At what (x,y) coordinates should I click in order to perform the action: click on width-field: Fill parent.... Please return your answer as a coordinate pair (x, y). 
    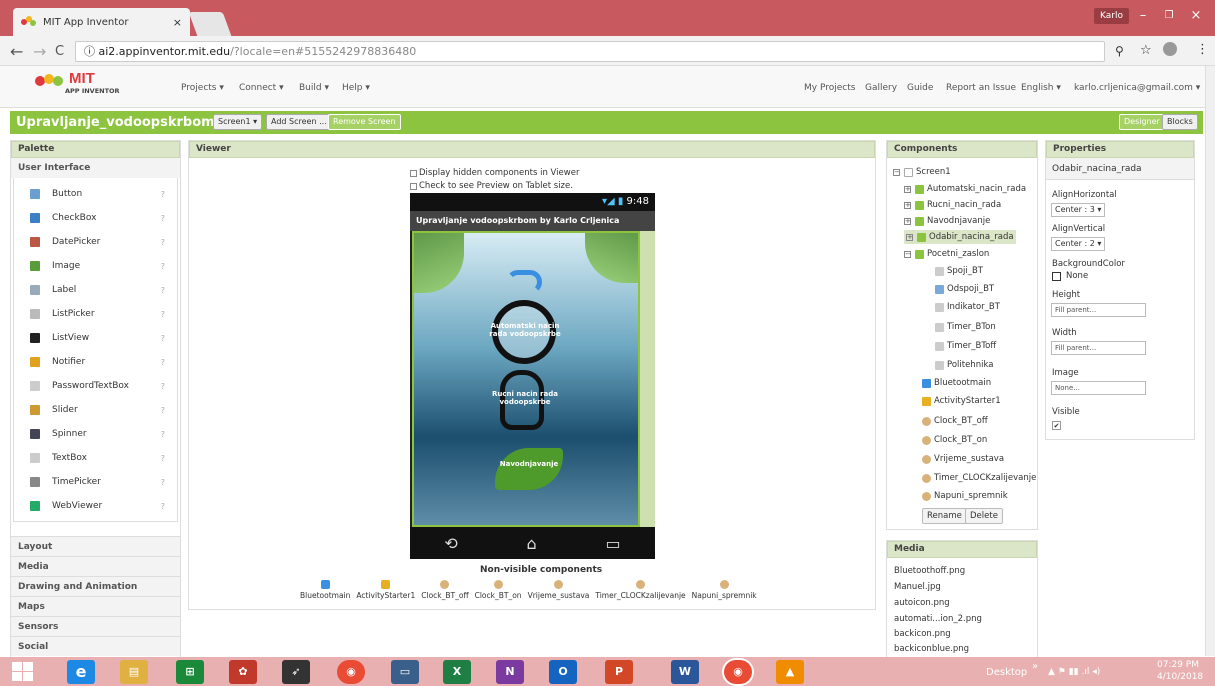
    Looking at the image, I should click on (1098, 348).